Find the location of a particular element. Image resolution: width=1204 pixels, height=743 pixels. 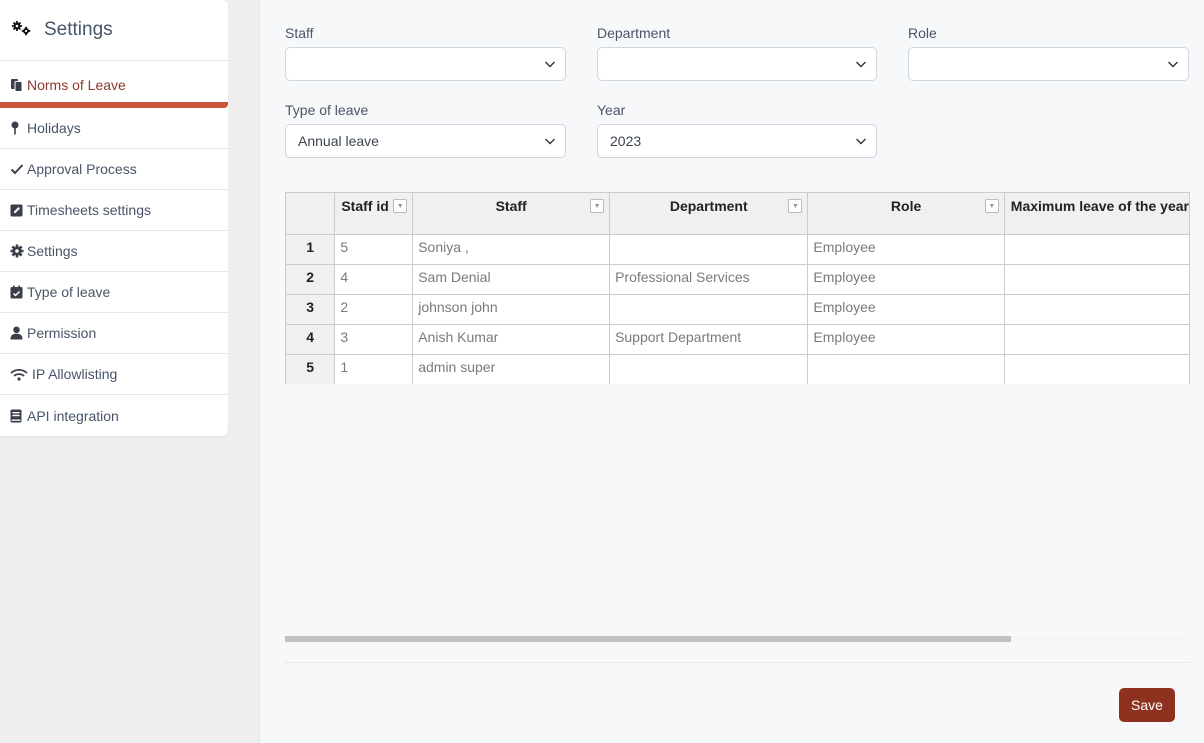

row-number: 5 is located at coordinates (311, 369).